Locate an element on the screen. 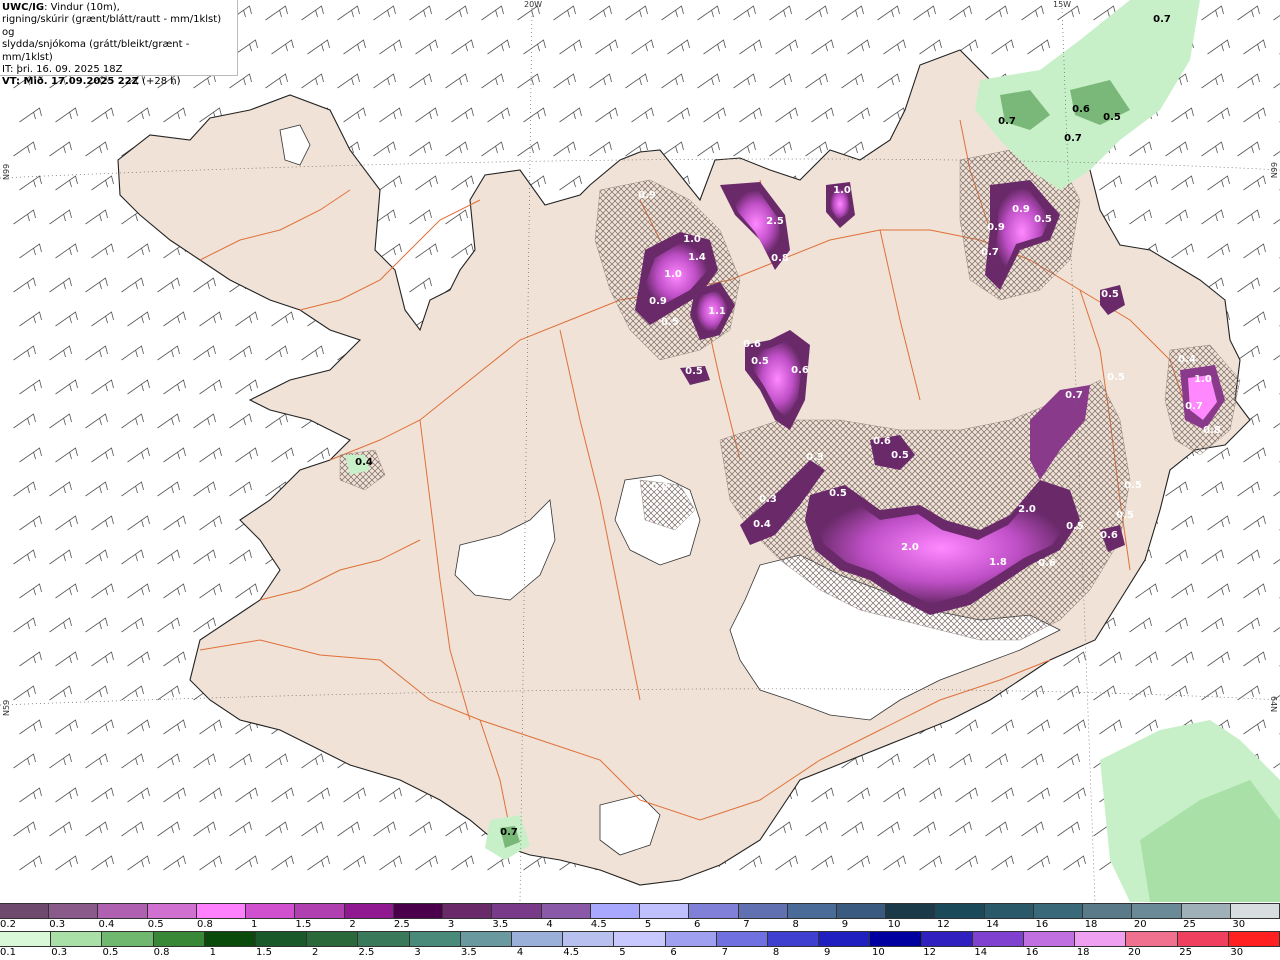 This screenshot has height=960, width=1280. colorbar-label: 2.5 is located at coordinates (401, 924).